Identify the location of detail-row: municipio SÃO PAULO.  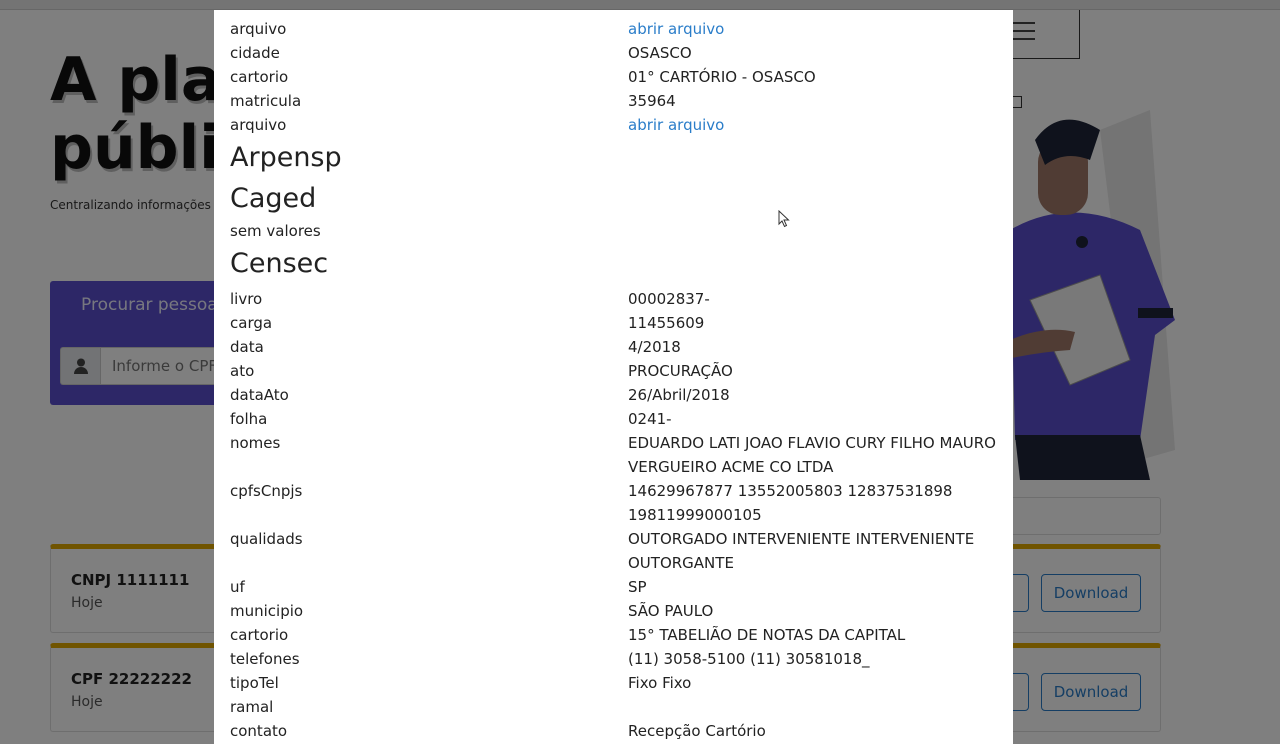
(615, 611).